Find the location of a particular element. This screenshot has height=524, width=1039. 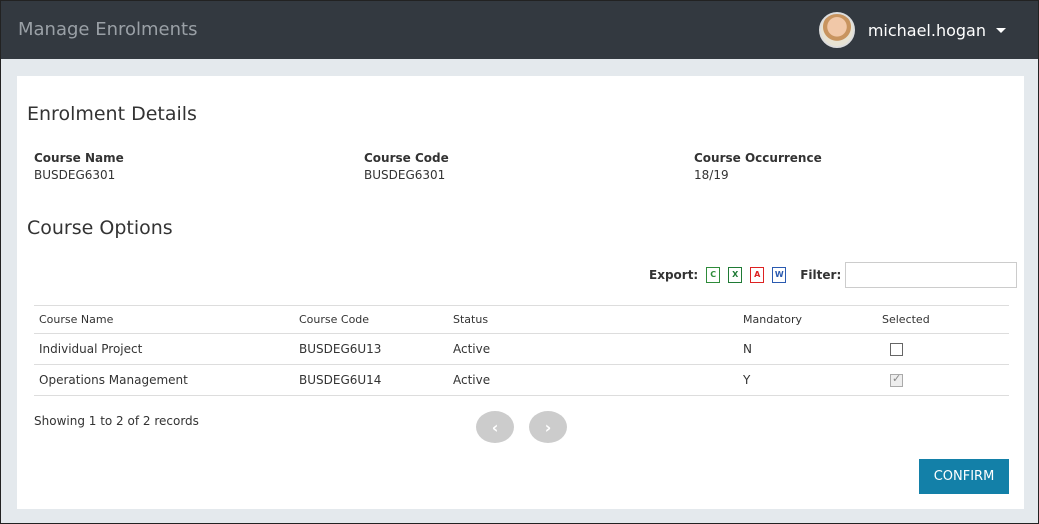

export-label: Export: is located at coordinates (674, 275).